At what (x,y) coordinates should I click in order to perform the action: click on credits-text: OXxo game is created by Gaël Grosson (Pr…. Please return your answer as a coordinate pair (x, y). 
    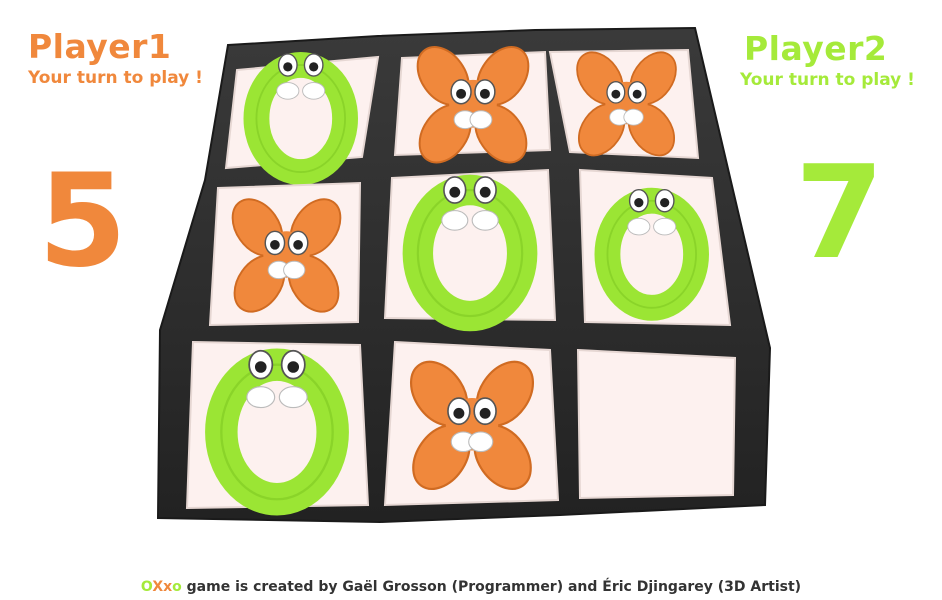
    Looking at the image, I should click on (471, 587).